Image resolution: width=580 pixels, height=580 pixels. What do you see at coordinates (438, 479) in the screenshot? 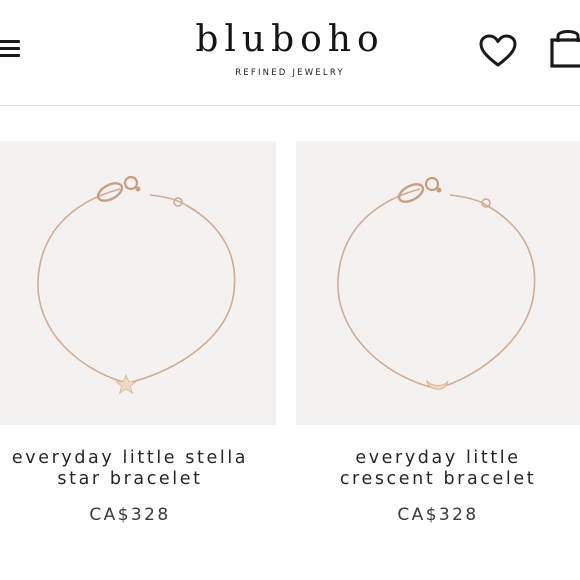
I see `product-title-line: crescent bracelet` at bounding box center [438, 479].